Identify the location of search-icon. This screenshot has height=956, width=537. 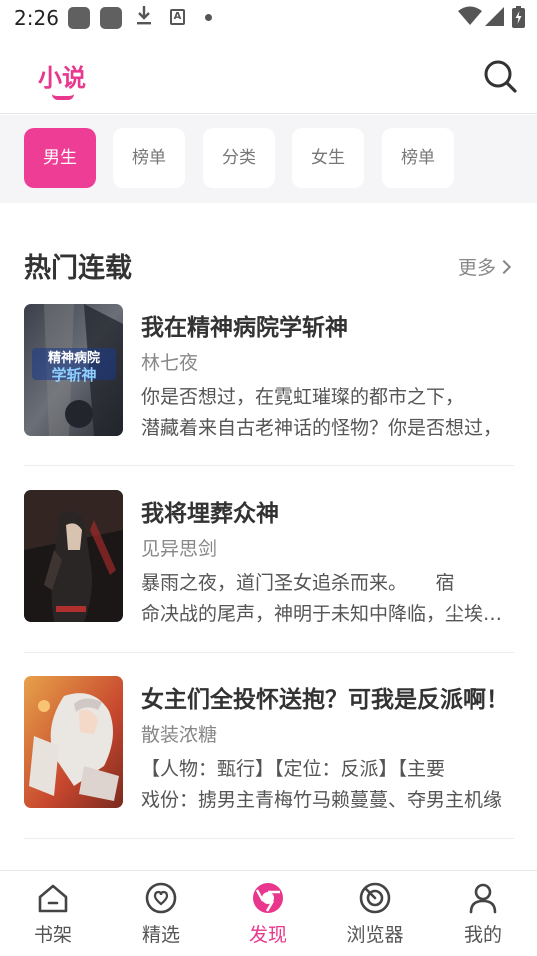
(500, 76).